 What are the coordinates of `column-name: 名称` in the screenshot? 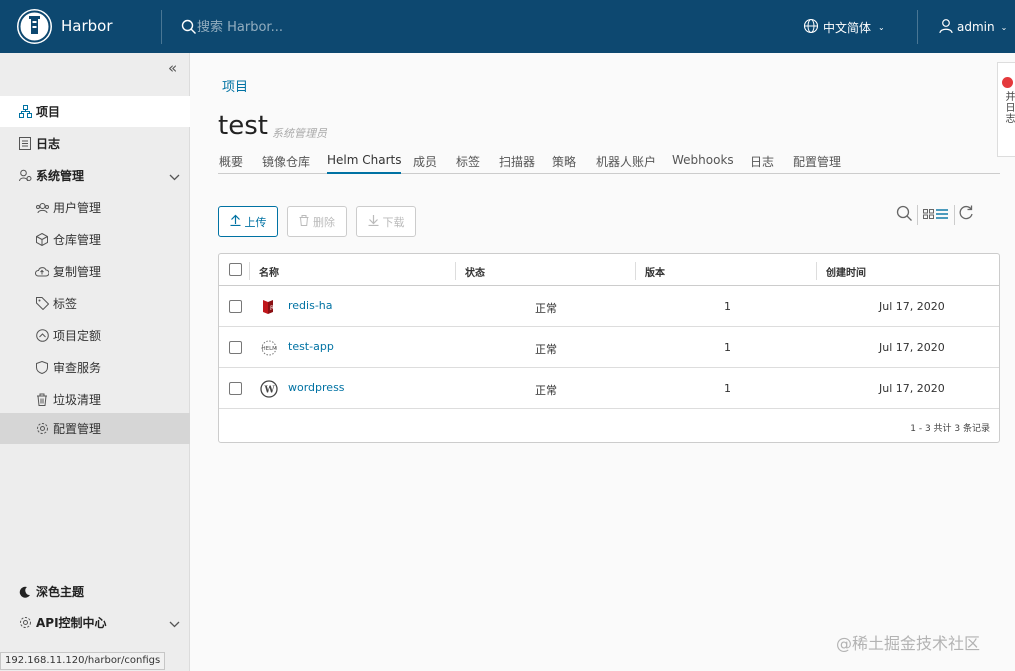 It's located at (269, 271).